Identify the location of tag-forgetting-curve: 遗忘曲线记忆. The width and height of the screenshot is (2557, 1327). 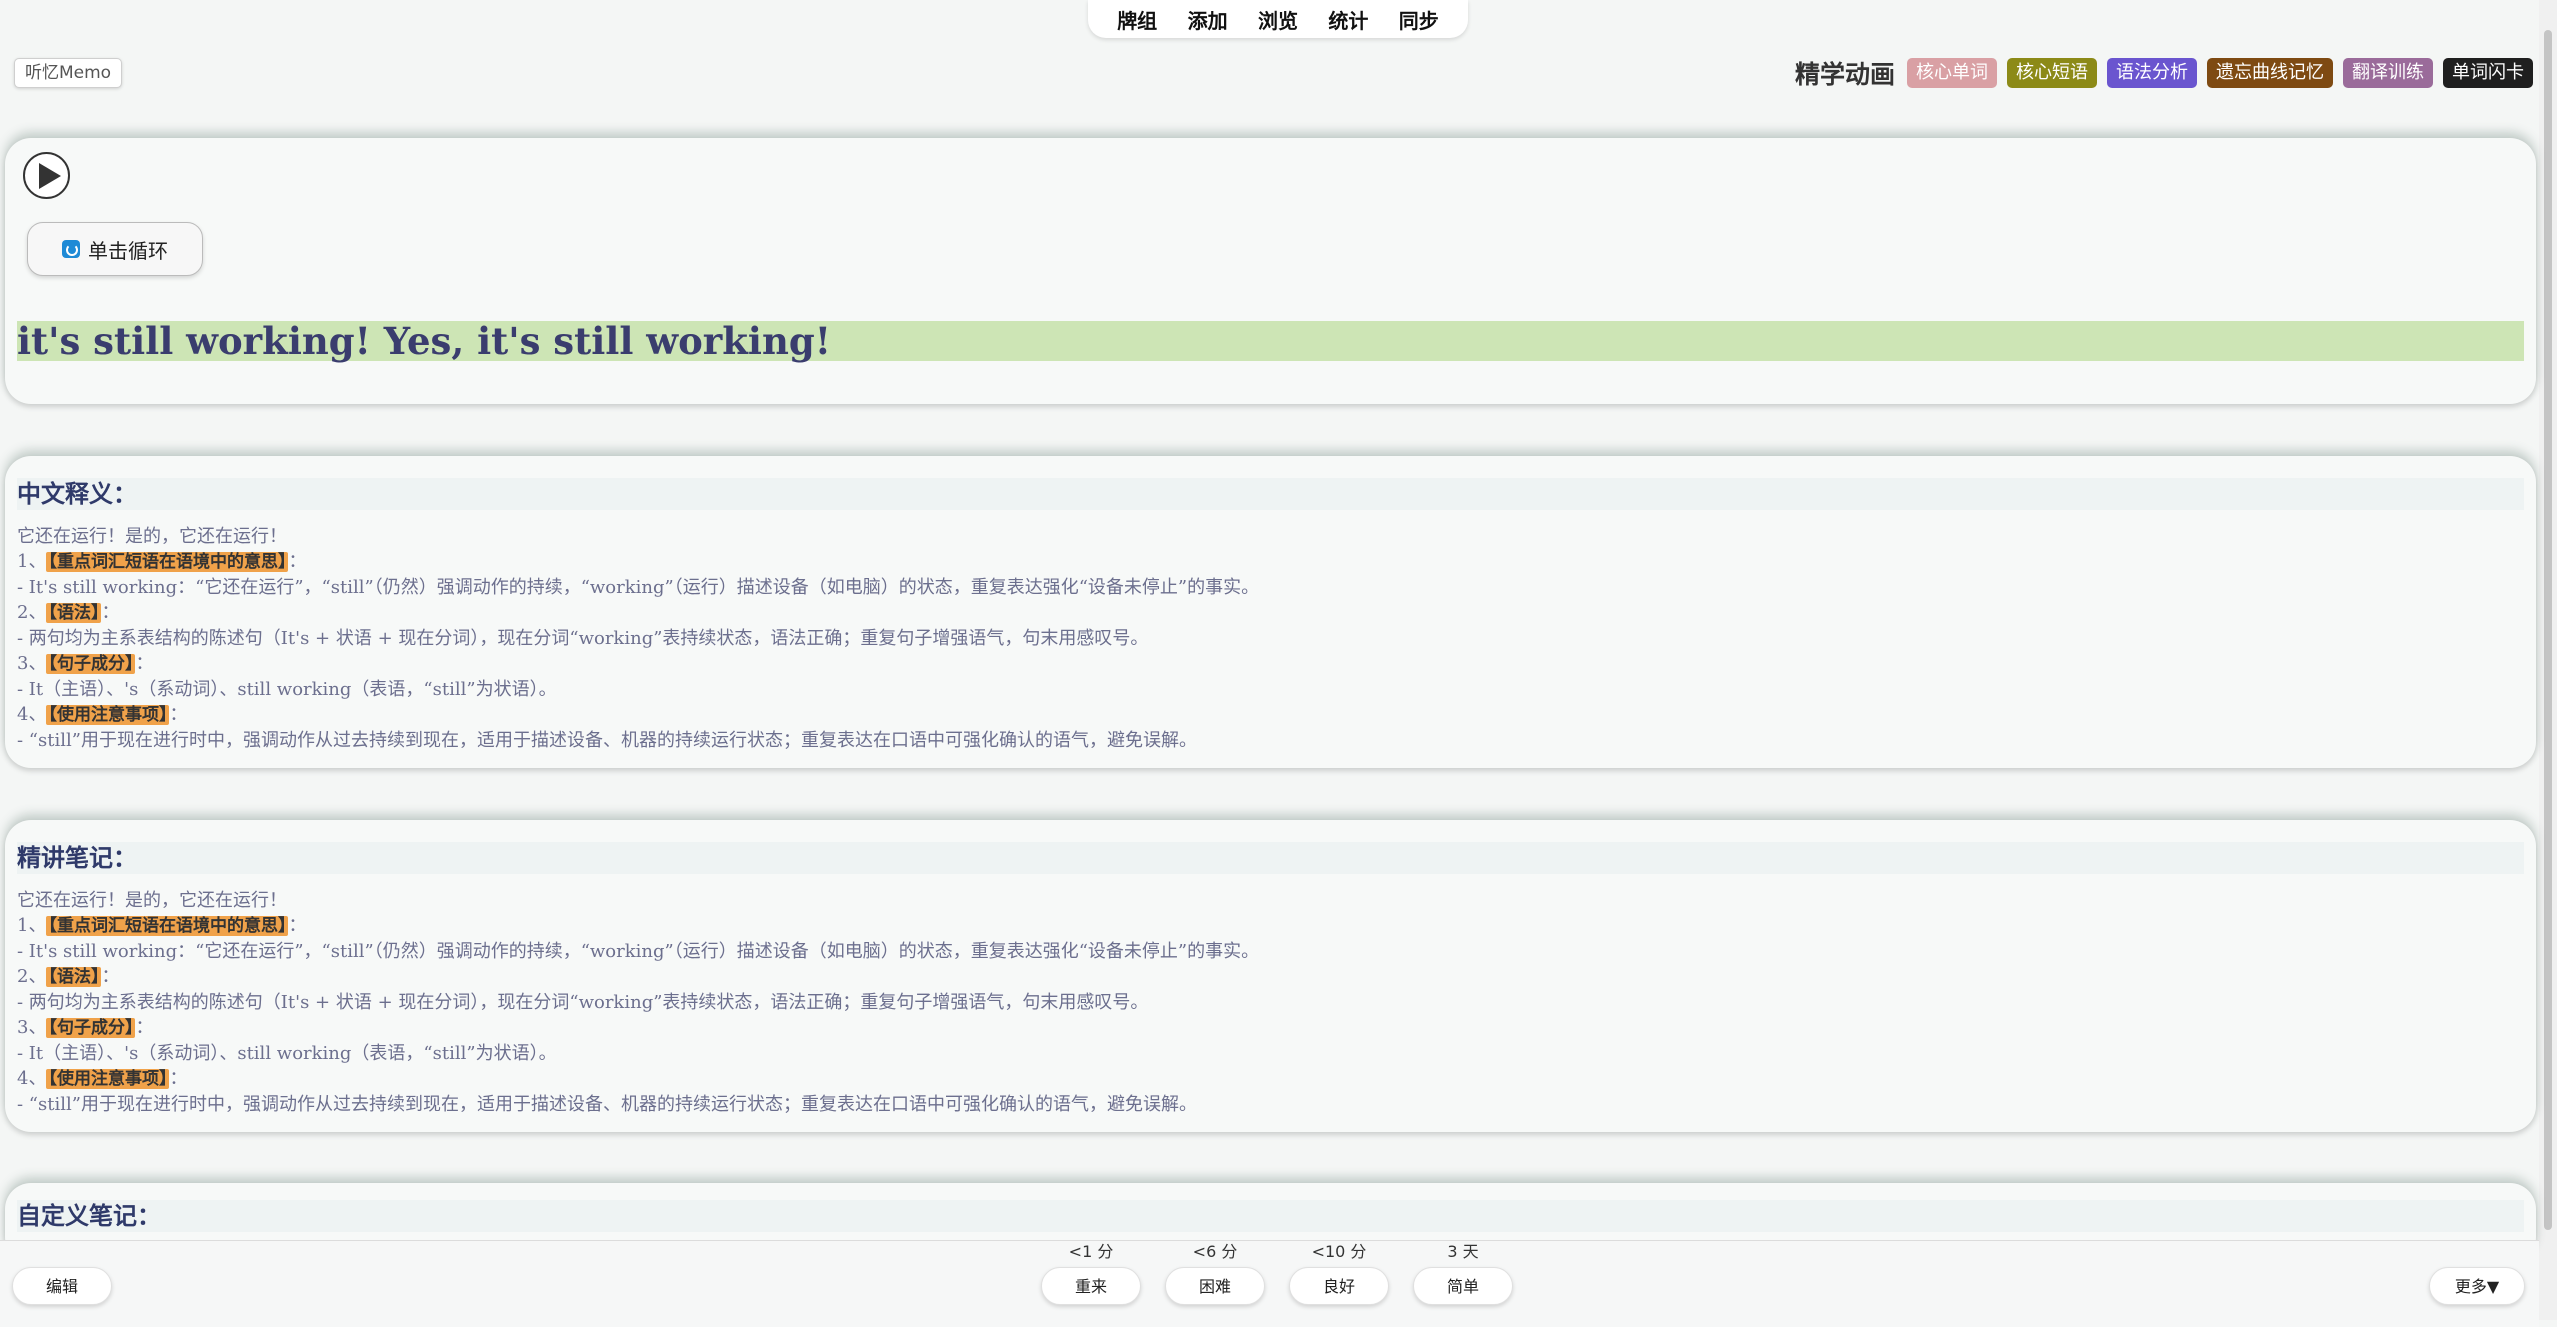
(2270, 73).